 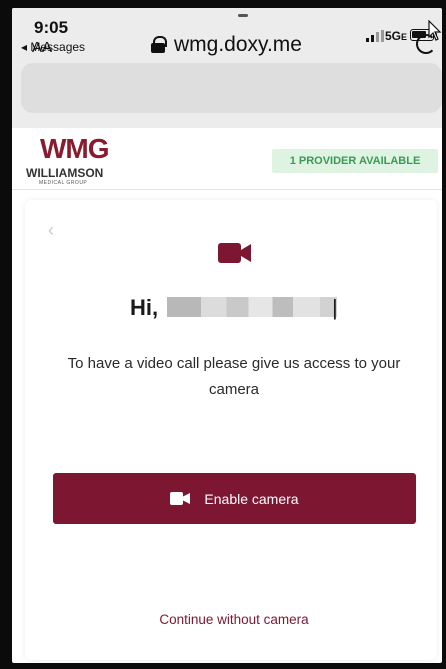 What do you see at coordinates (53, 47) in the screenshot?
I see `back-to-messages-link: ◂ Messages` at bounding box center [53, 47].